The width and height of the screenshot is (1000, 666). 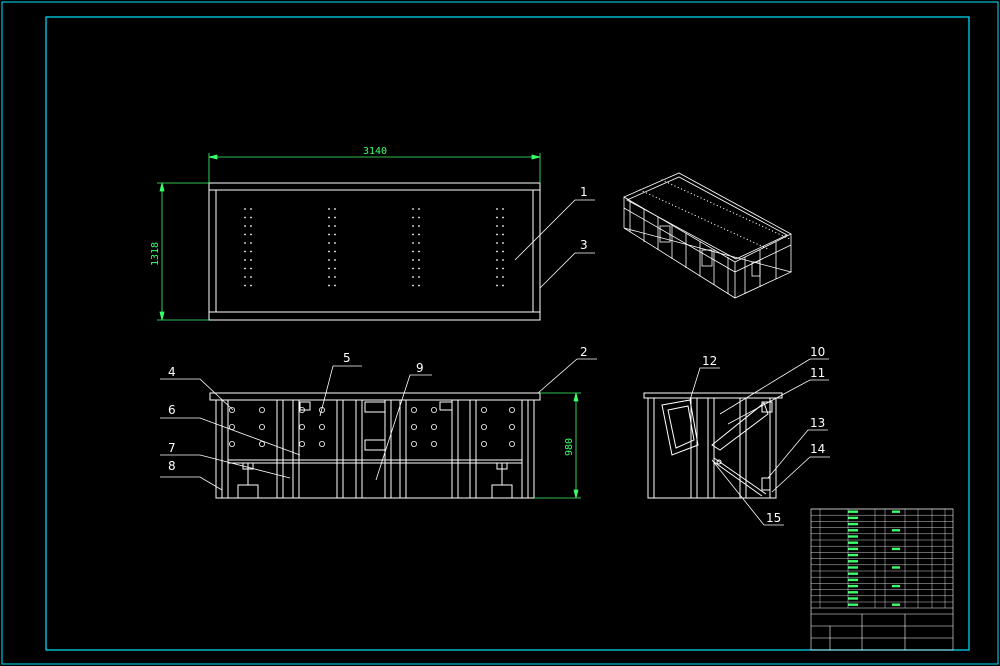 I want to click on front-height-dim-label: 980, so click(x=569, y=447).